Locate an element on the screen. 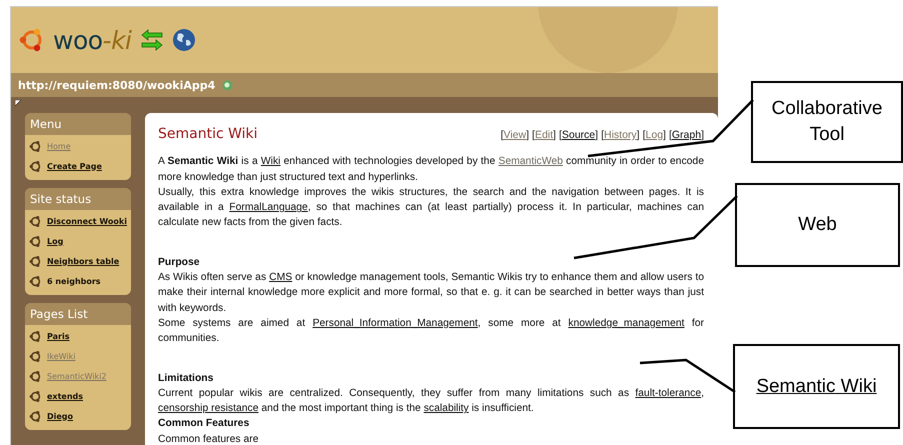  section-heading: Limitations is located at coordinates (186, 379).